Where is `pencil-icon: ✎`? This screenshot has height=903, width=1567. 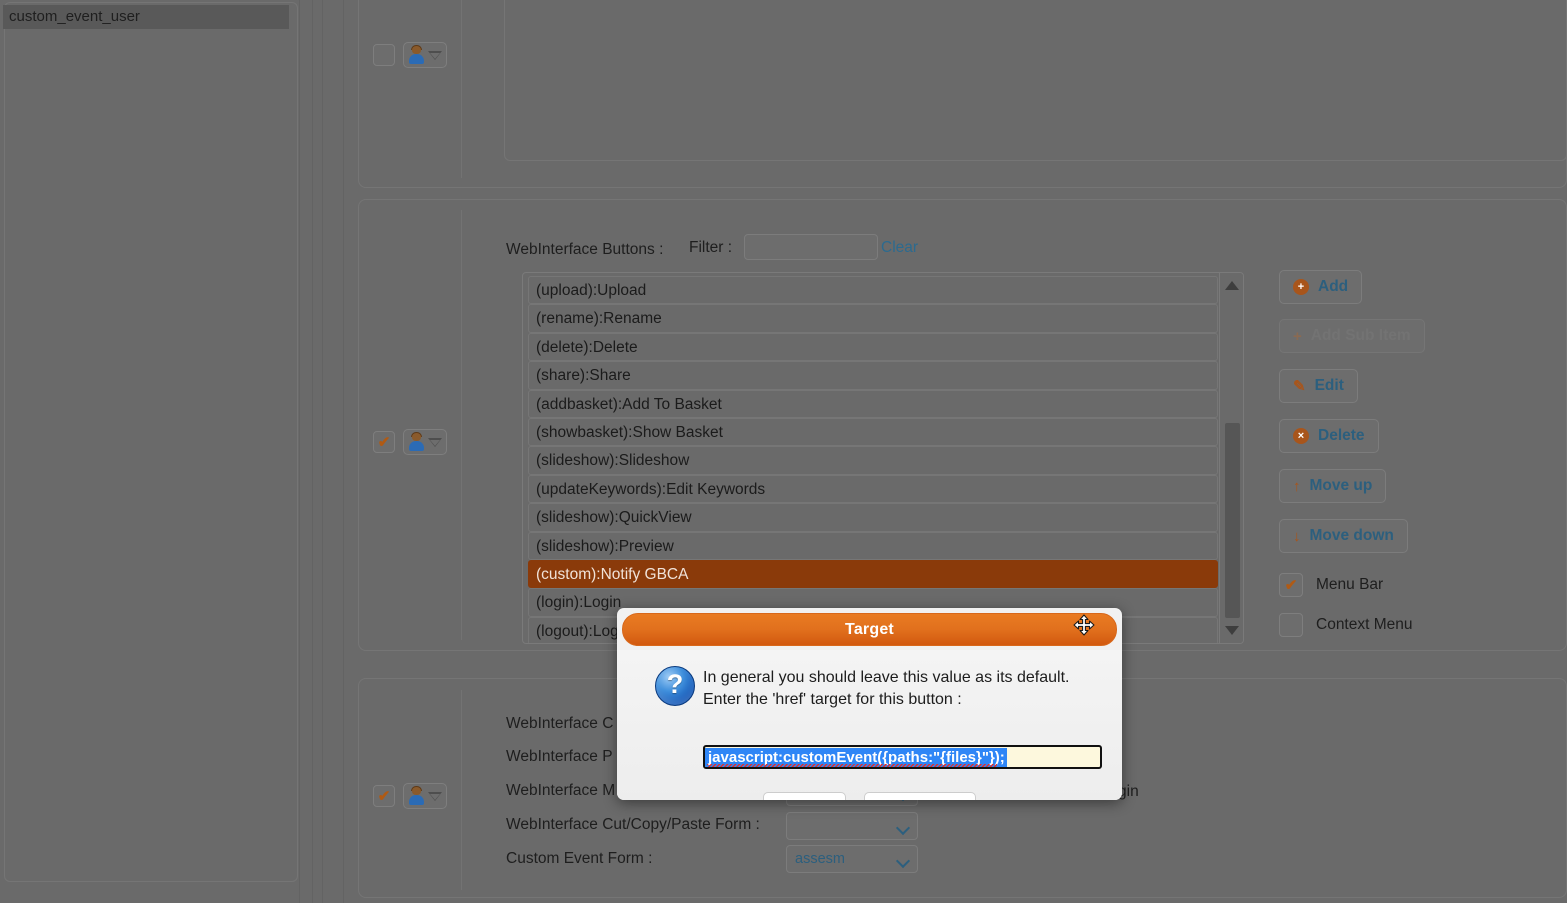 pencil-icon: ✎ is located at coordinates (1299, 386).